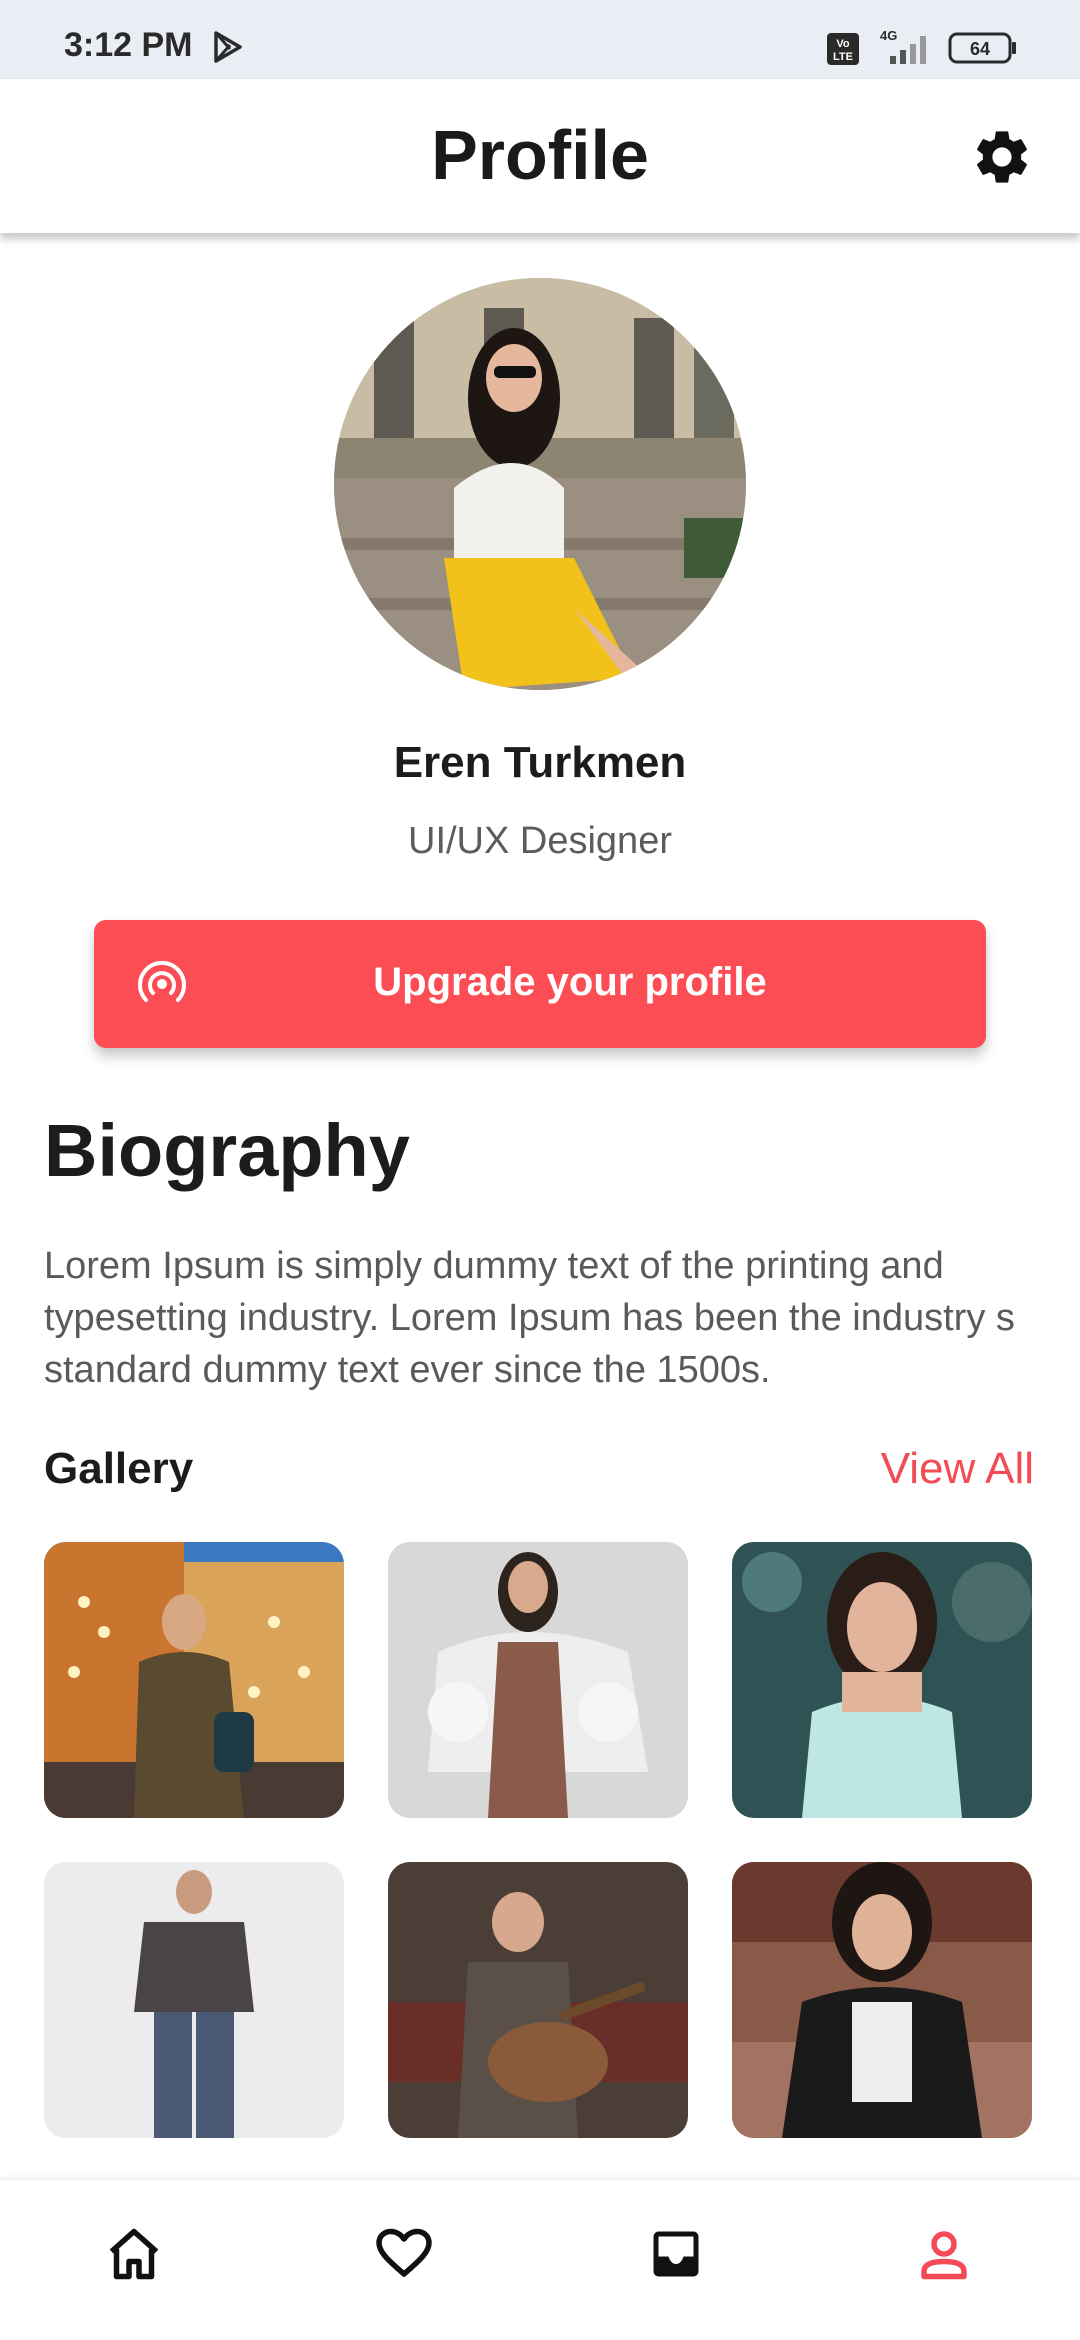 This screenshot has height=2340, width=1080. What do you see at coordinates (957, 1469) in the screenshot?
I see `view-all-link: View All` at bounding box center [957, 1469].